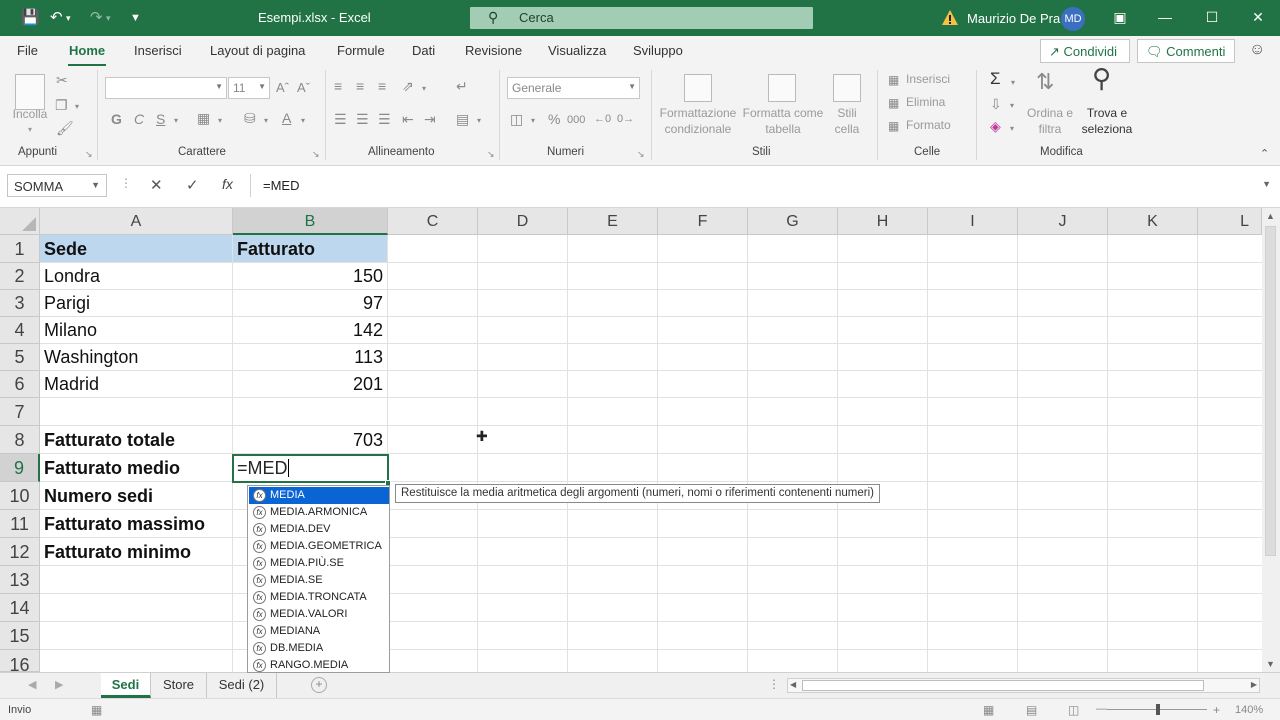 The width and height of the screenshot is (1280, 720). I want to click on zoom-slider-thumb, so click(1158, 709).